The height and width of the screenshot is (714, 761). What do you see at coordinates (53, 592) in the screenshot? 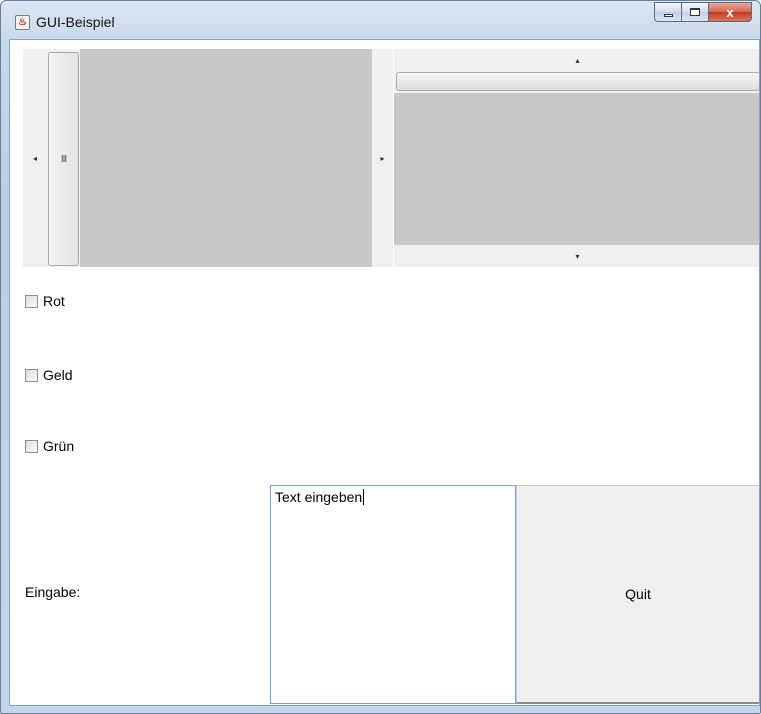
I see `input-label: Eingabe:` at bounding box center [53, 592].